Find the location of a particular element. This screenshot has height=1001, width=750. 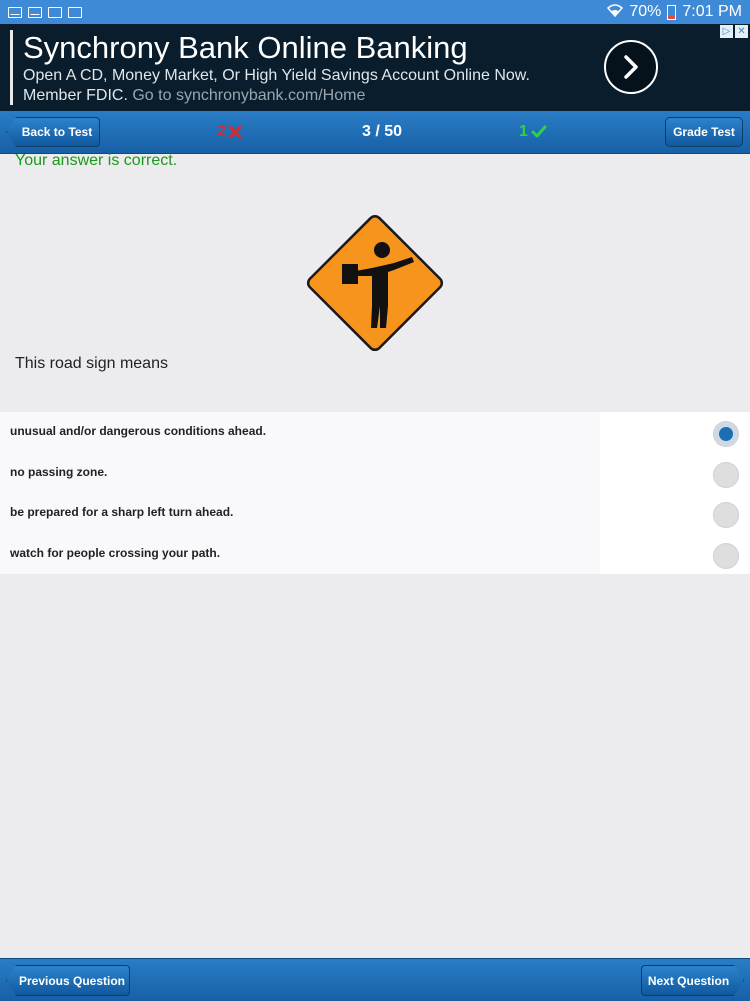

wifi-icon is located at coordinates (615, 12).